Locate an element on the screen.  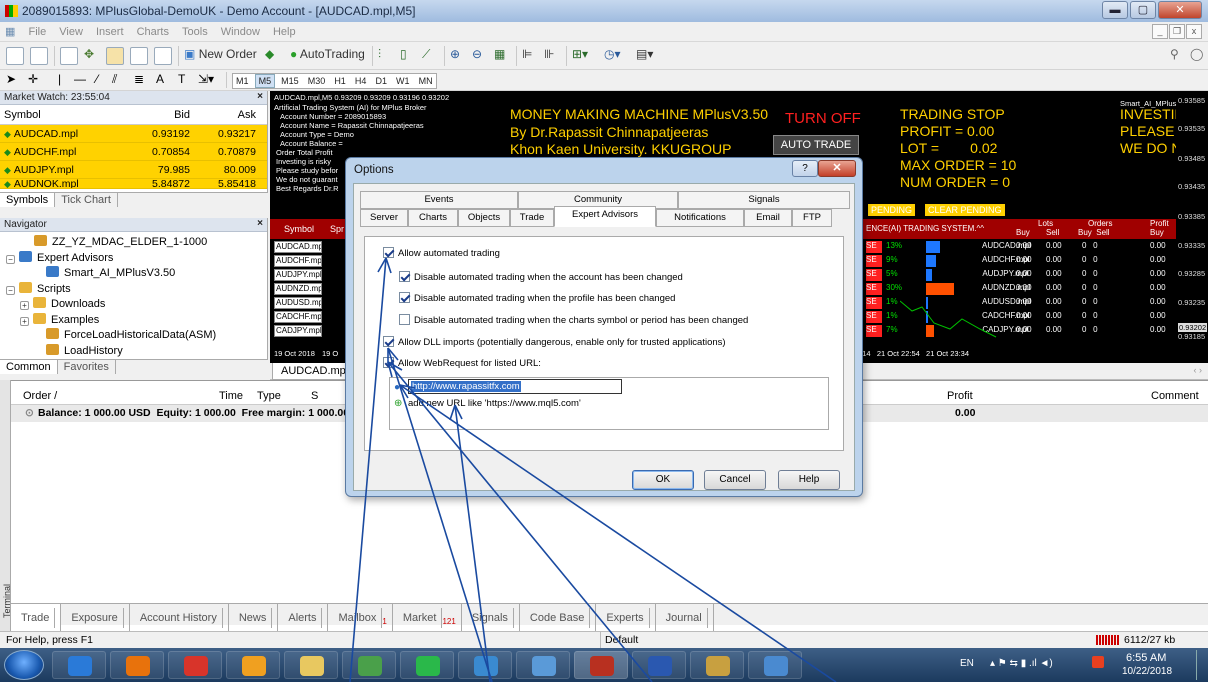
strategy-tester-icon is located at coordinates (163, 56).